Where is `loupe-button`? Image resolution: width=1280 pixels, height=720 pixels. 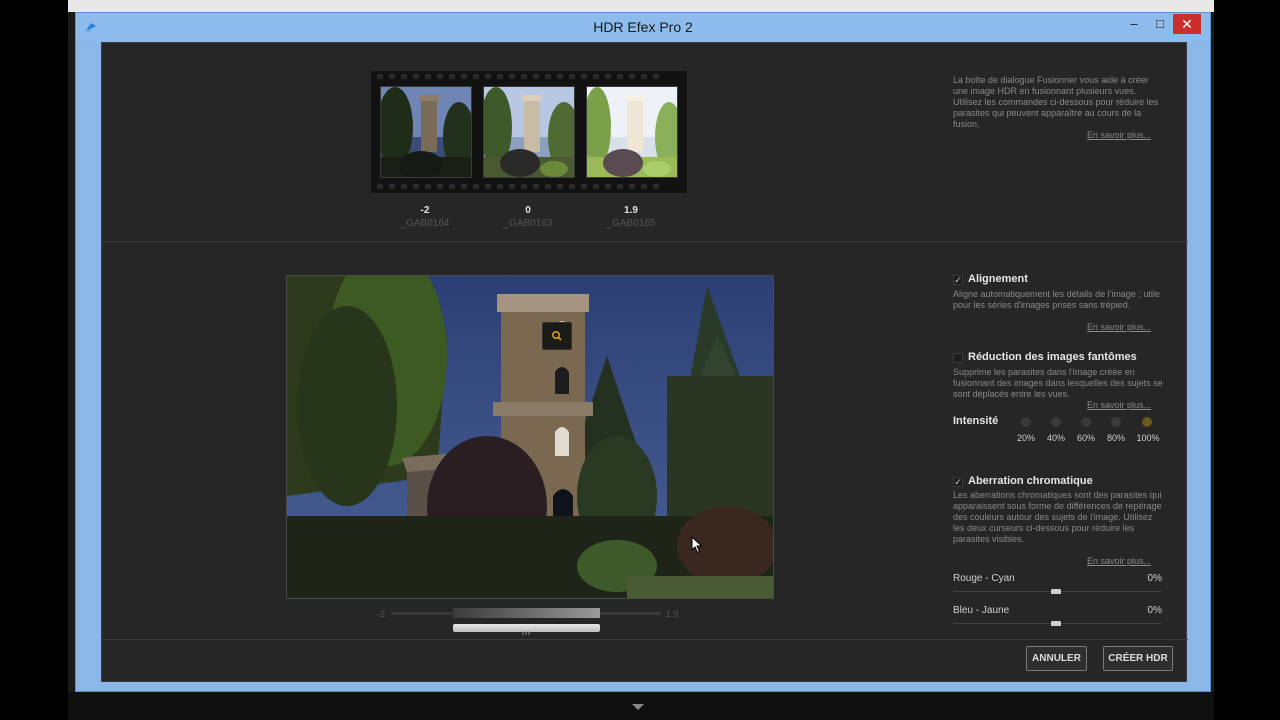
loupe-button is located at coordinates (557, 336).